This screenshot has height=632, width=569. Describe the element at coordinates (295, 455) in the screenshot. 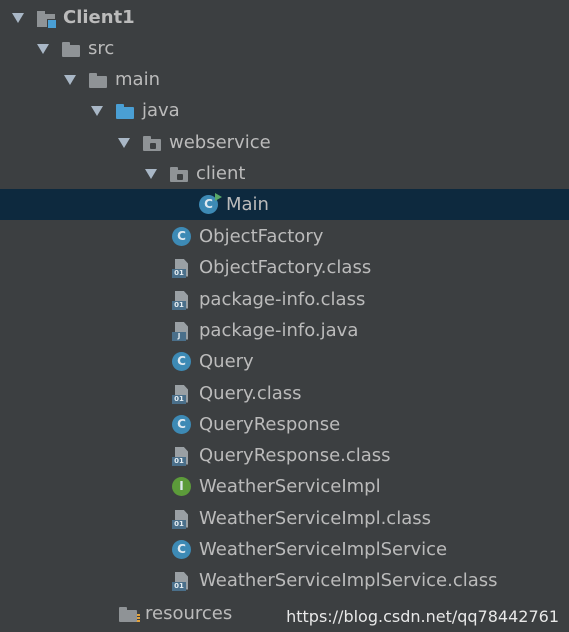

I see `file-label: QueryResponse.class` at that location.